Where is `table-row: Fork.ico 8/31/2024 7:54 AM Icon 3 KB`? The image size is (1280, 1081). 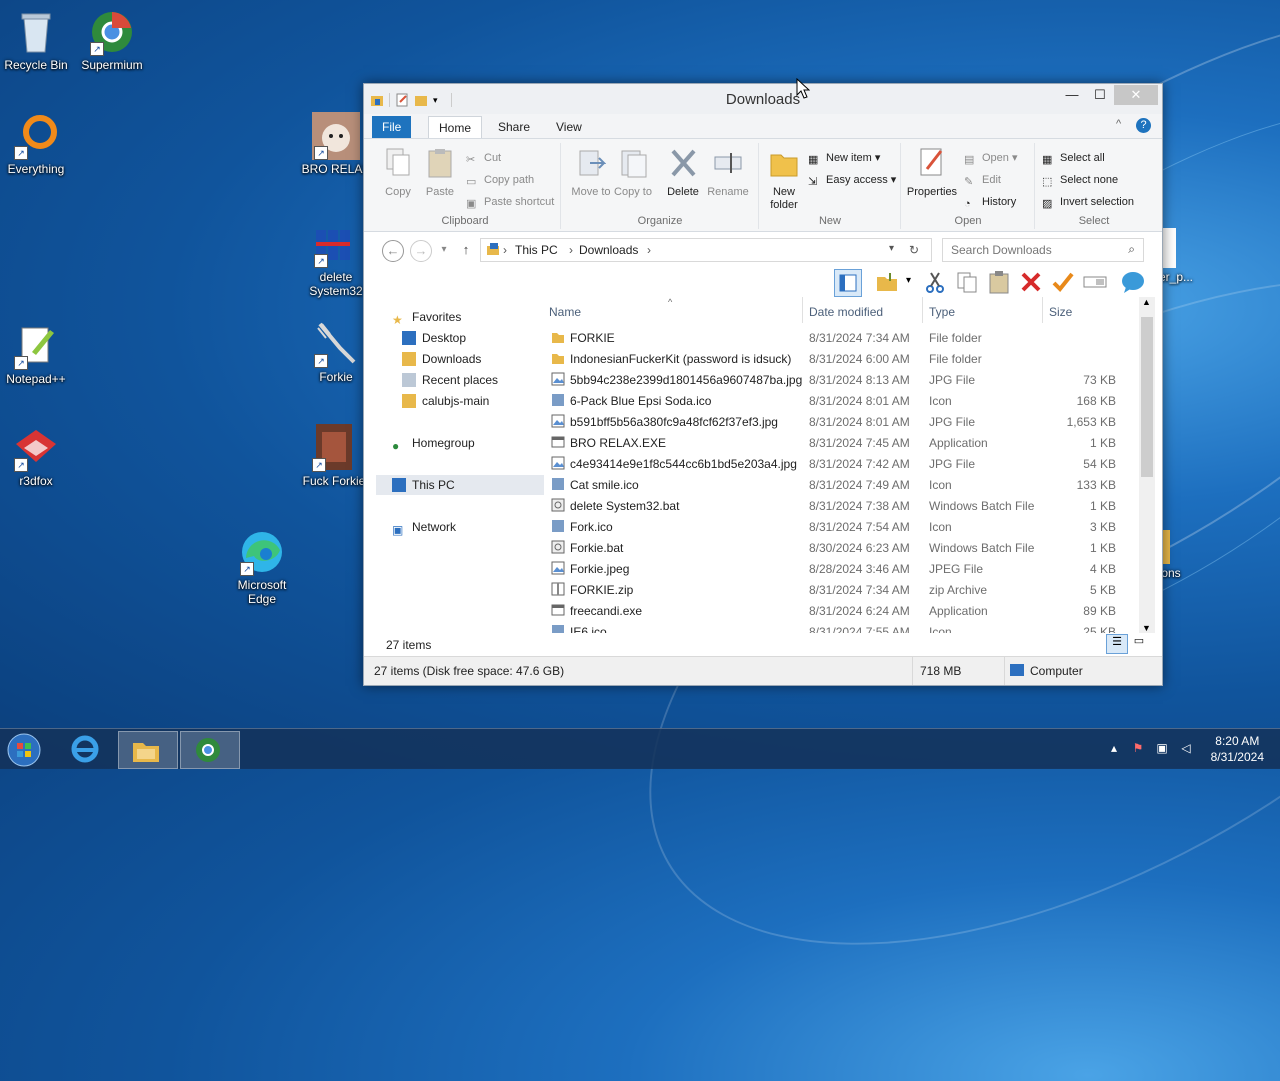 table-row: Fork.ico 8/31/2024 7:54 AM Icon 3 KB is located at coordinates (841, 526).